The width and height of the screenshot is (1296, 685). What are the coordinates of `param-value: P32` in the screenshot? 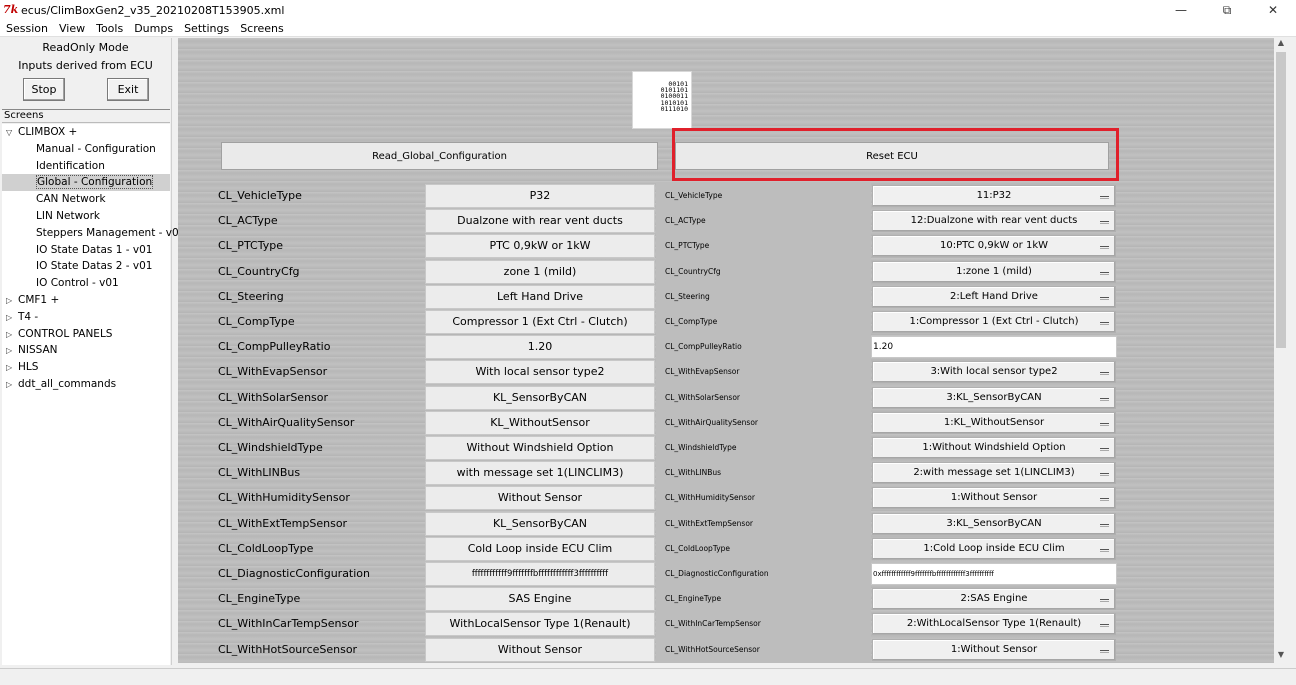 It's located at (540, 196).